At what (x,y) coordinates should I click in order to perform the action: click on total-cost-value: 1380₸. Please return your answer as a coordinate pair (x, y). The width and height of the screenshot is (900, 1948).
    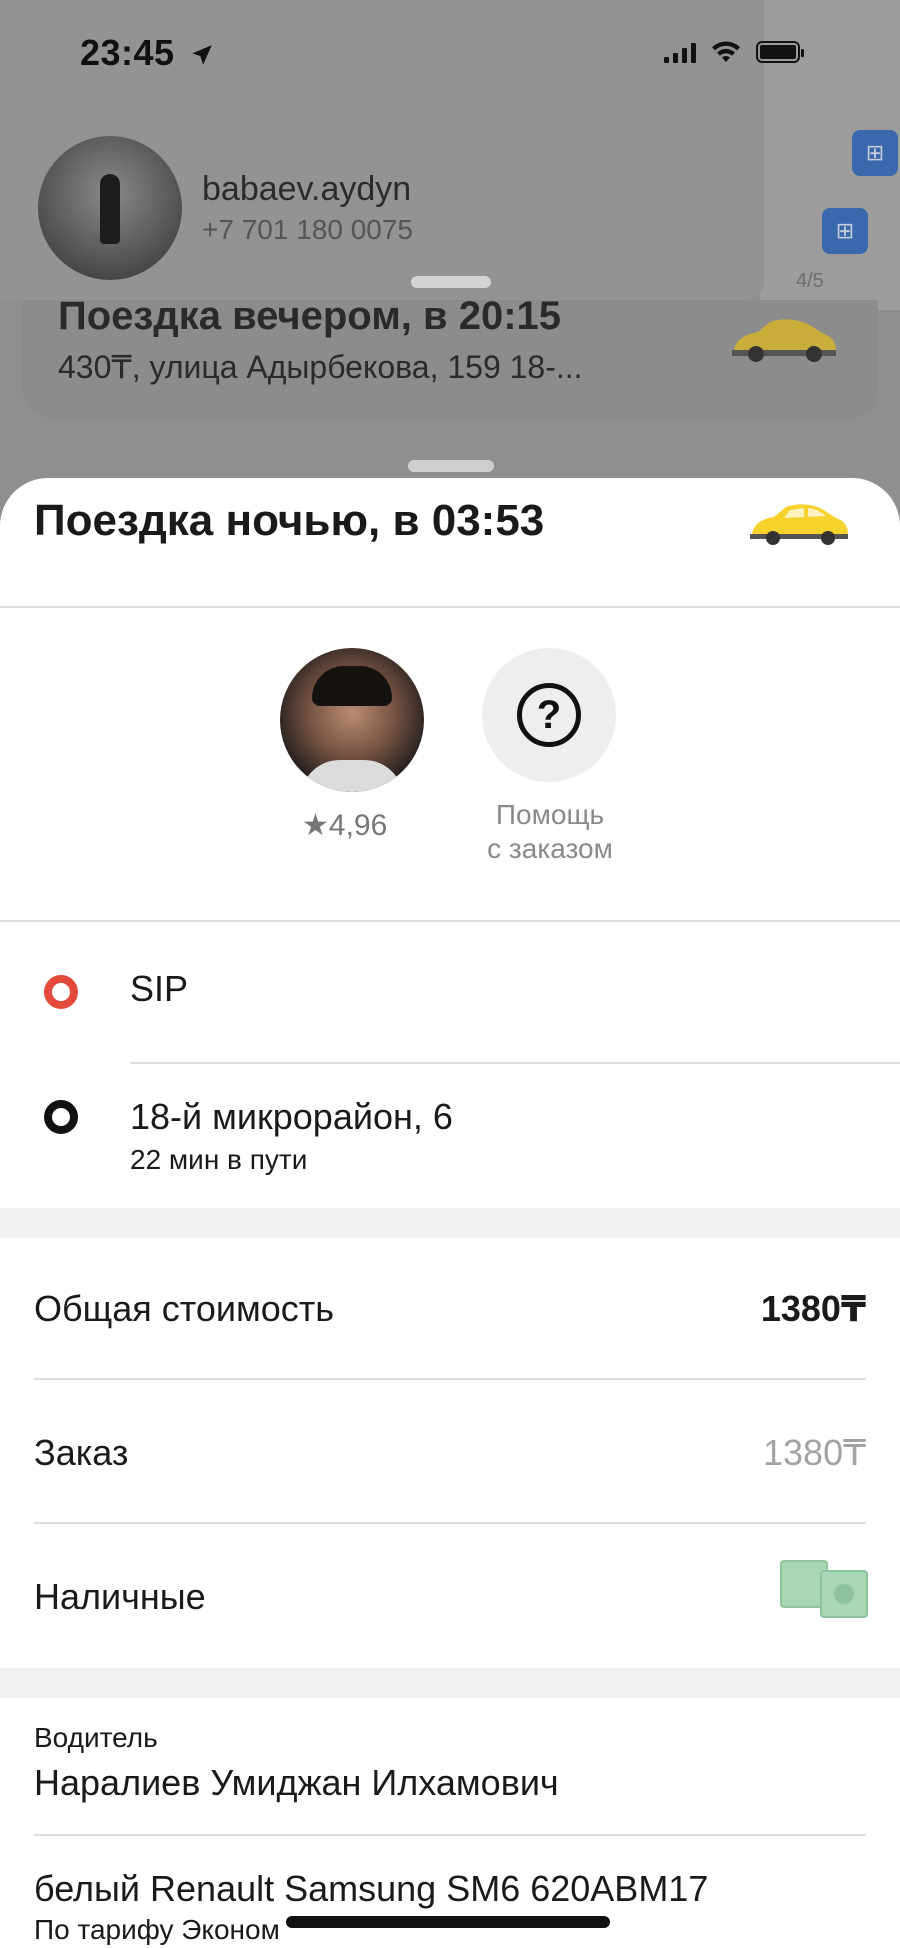
    Looking at the image, I should click on (813, 1308).